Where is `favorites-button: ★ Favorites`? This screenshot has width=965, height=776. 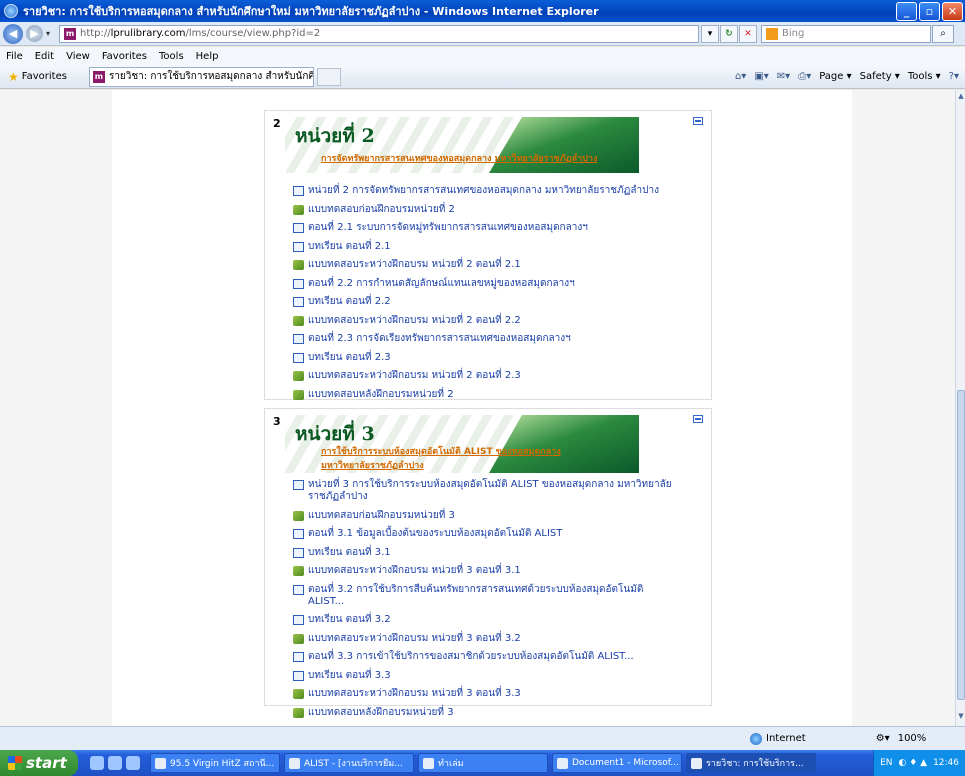 favorites-button: ★ Favorites is located at coordinates (37, 77).